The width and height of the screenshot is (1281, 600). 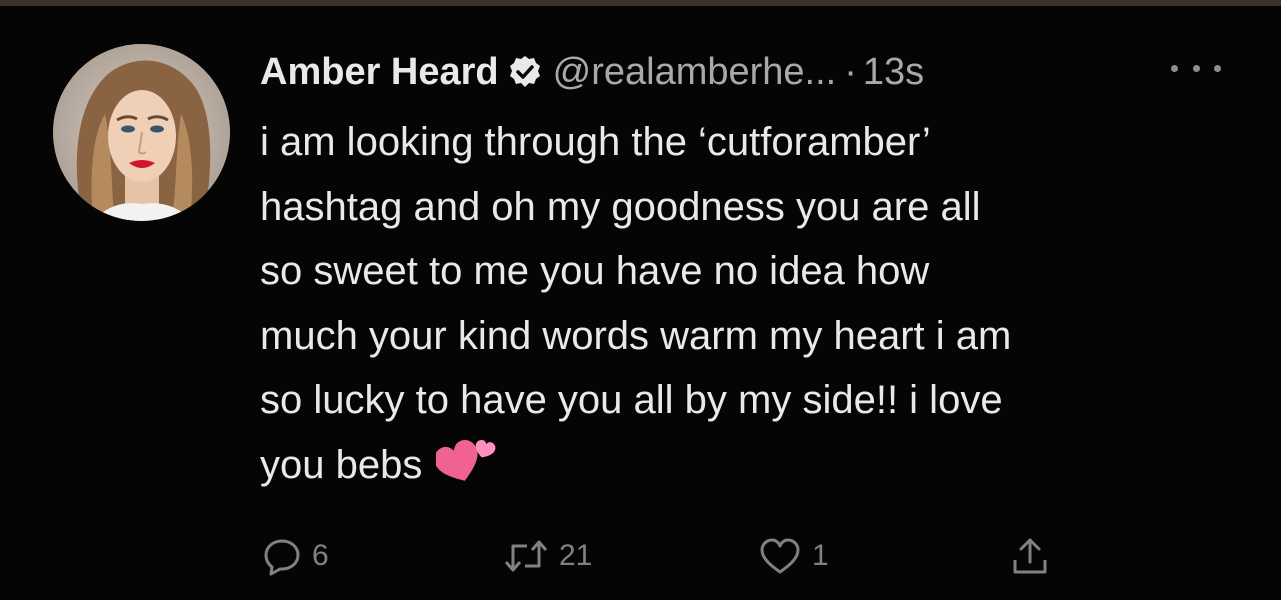 I want to click on heart-icon, so click(x=780, y=556).